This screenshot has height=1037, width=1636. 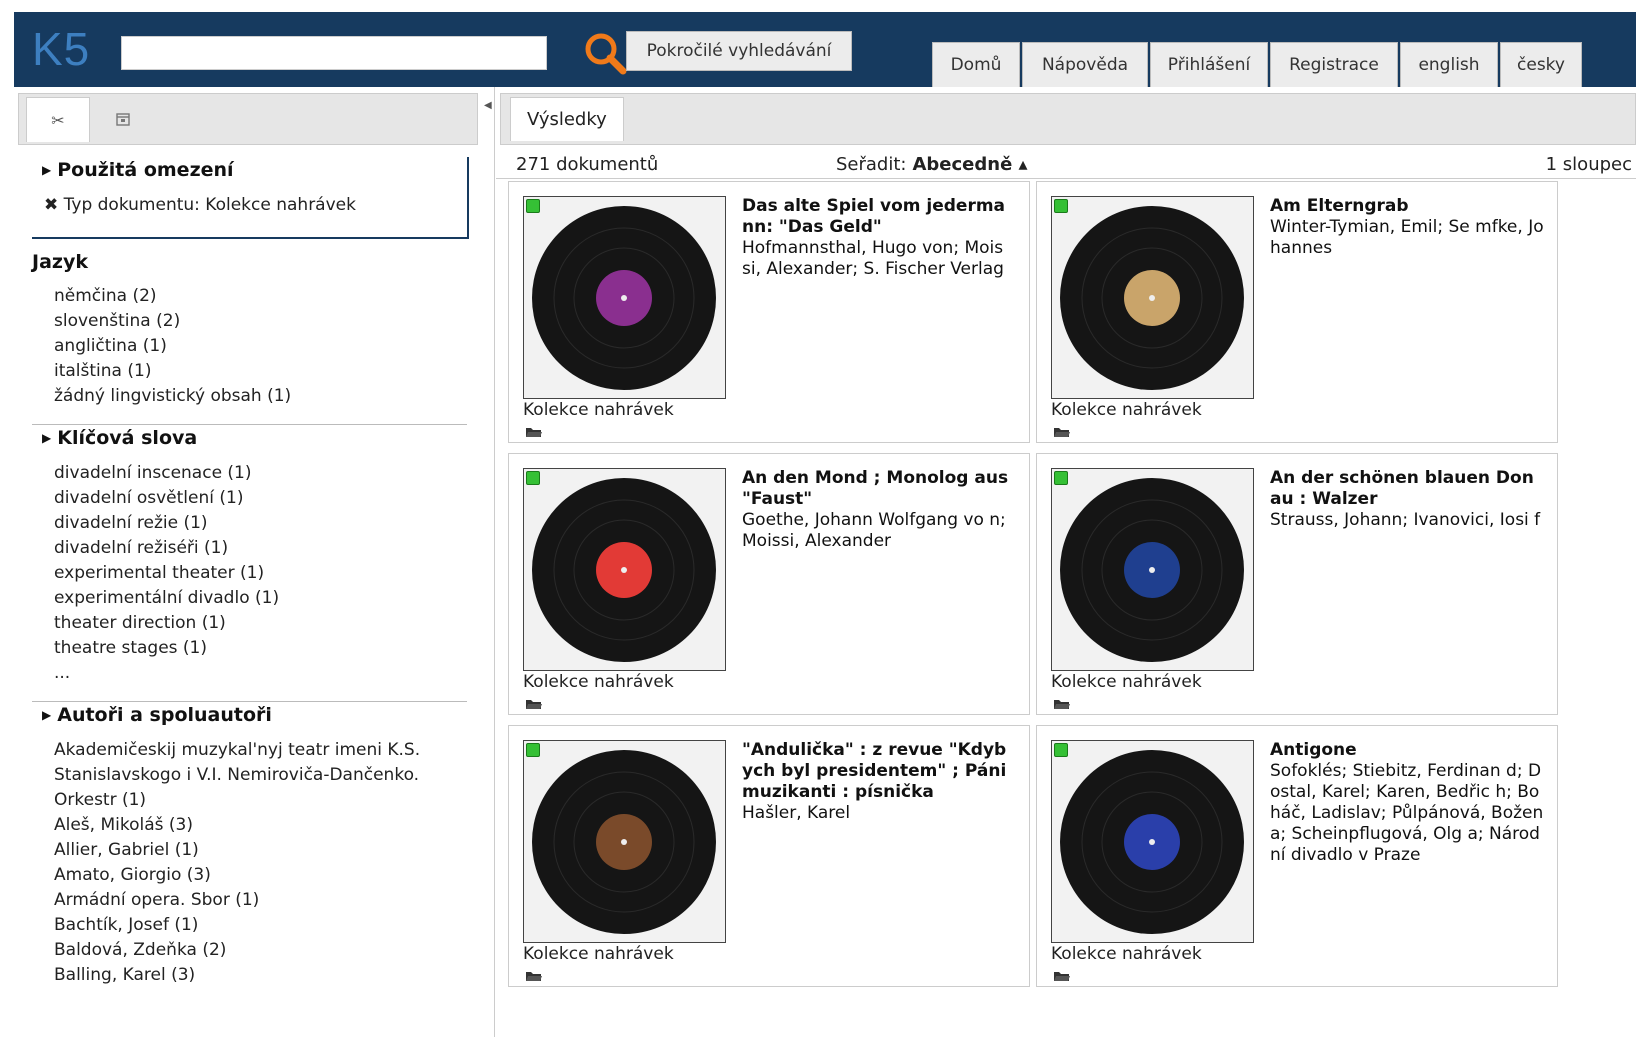 I want to click on list-item: experimentální divadlo (1), so click(x=166, y=598).